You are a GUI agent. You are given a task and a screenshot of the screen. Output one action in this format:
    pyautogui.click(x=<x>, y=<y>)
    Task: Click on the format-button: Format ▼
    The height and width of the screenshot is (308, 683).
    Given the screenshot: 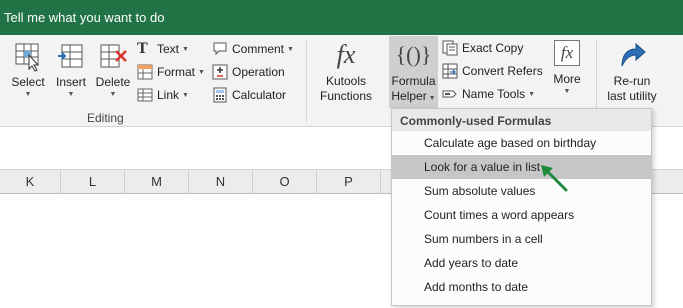 What is the action you would take?
    pyautogui.click(x=171, y=72)
    